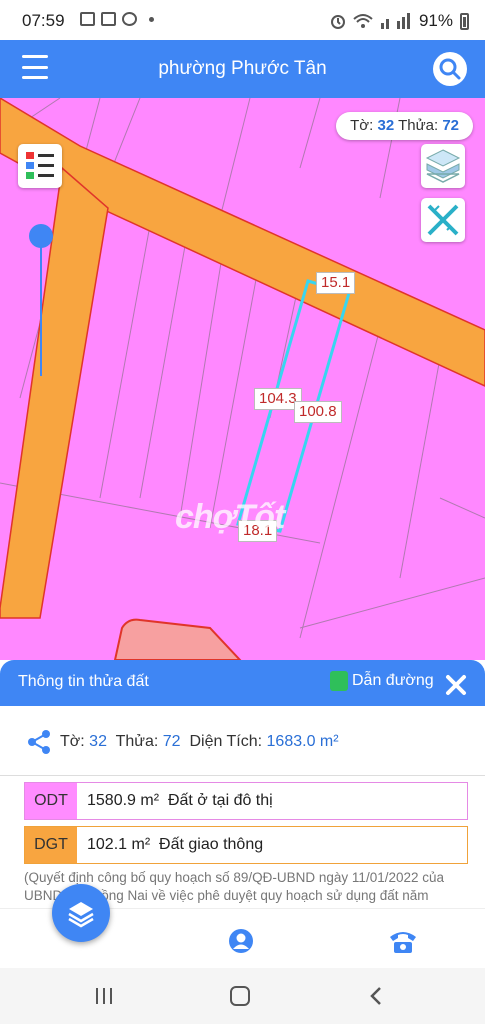 The image size is (485, 1024). What do you see at coordinates (211, 844) in the screenshot?
I see `land-use-name: Đất giao thông` at bounding box center [211, 844].